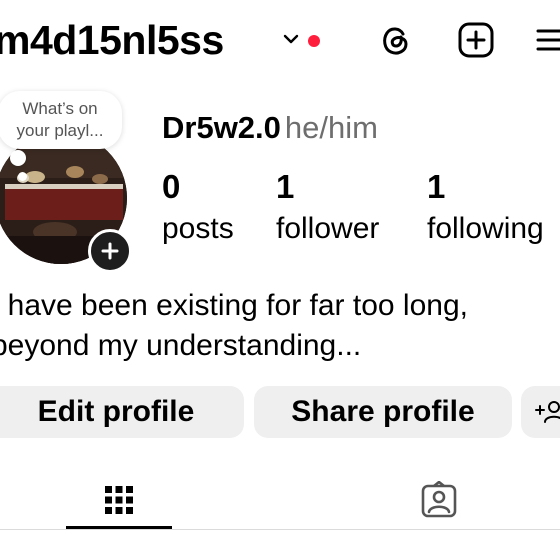 The width and height of the screenshot is (560, 560). I want to click on threads-icon, so click(395, 41).